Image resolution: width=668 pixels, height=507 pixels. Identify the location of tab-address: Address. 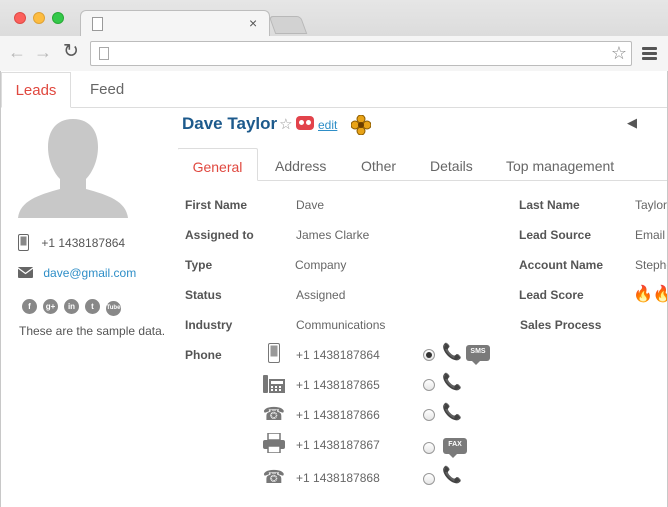
(300, 164).